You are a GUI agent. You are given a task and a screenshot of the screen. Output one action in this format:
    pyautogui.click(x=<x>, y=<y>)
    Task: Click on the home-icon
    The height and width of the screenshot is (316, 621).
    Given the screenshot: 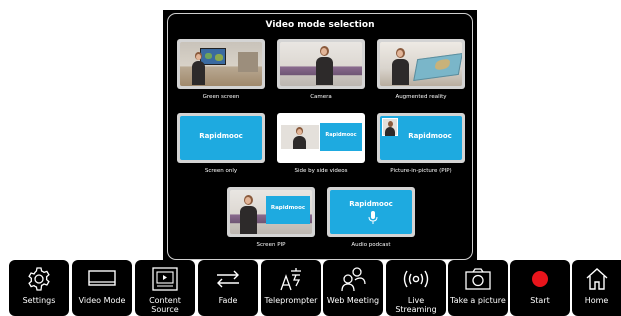 What is the action you would take?
    pyautogui.click(x=596, y=279)
    